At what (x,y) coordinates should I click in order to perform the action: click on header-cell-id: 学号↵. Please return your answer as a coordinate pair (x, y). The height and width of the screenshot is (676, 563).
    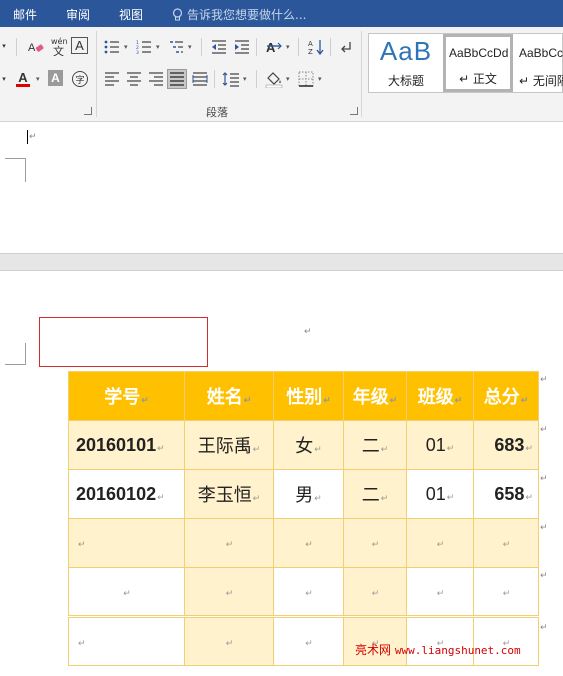
    Looking at the image, I should click on (126, 396).